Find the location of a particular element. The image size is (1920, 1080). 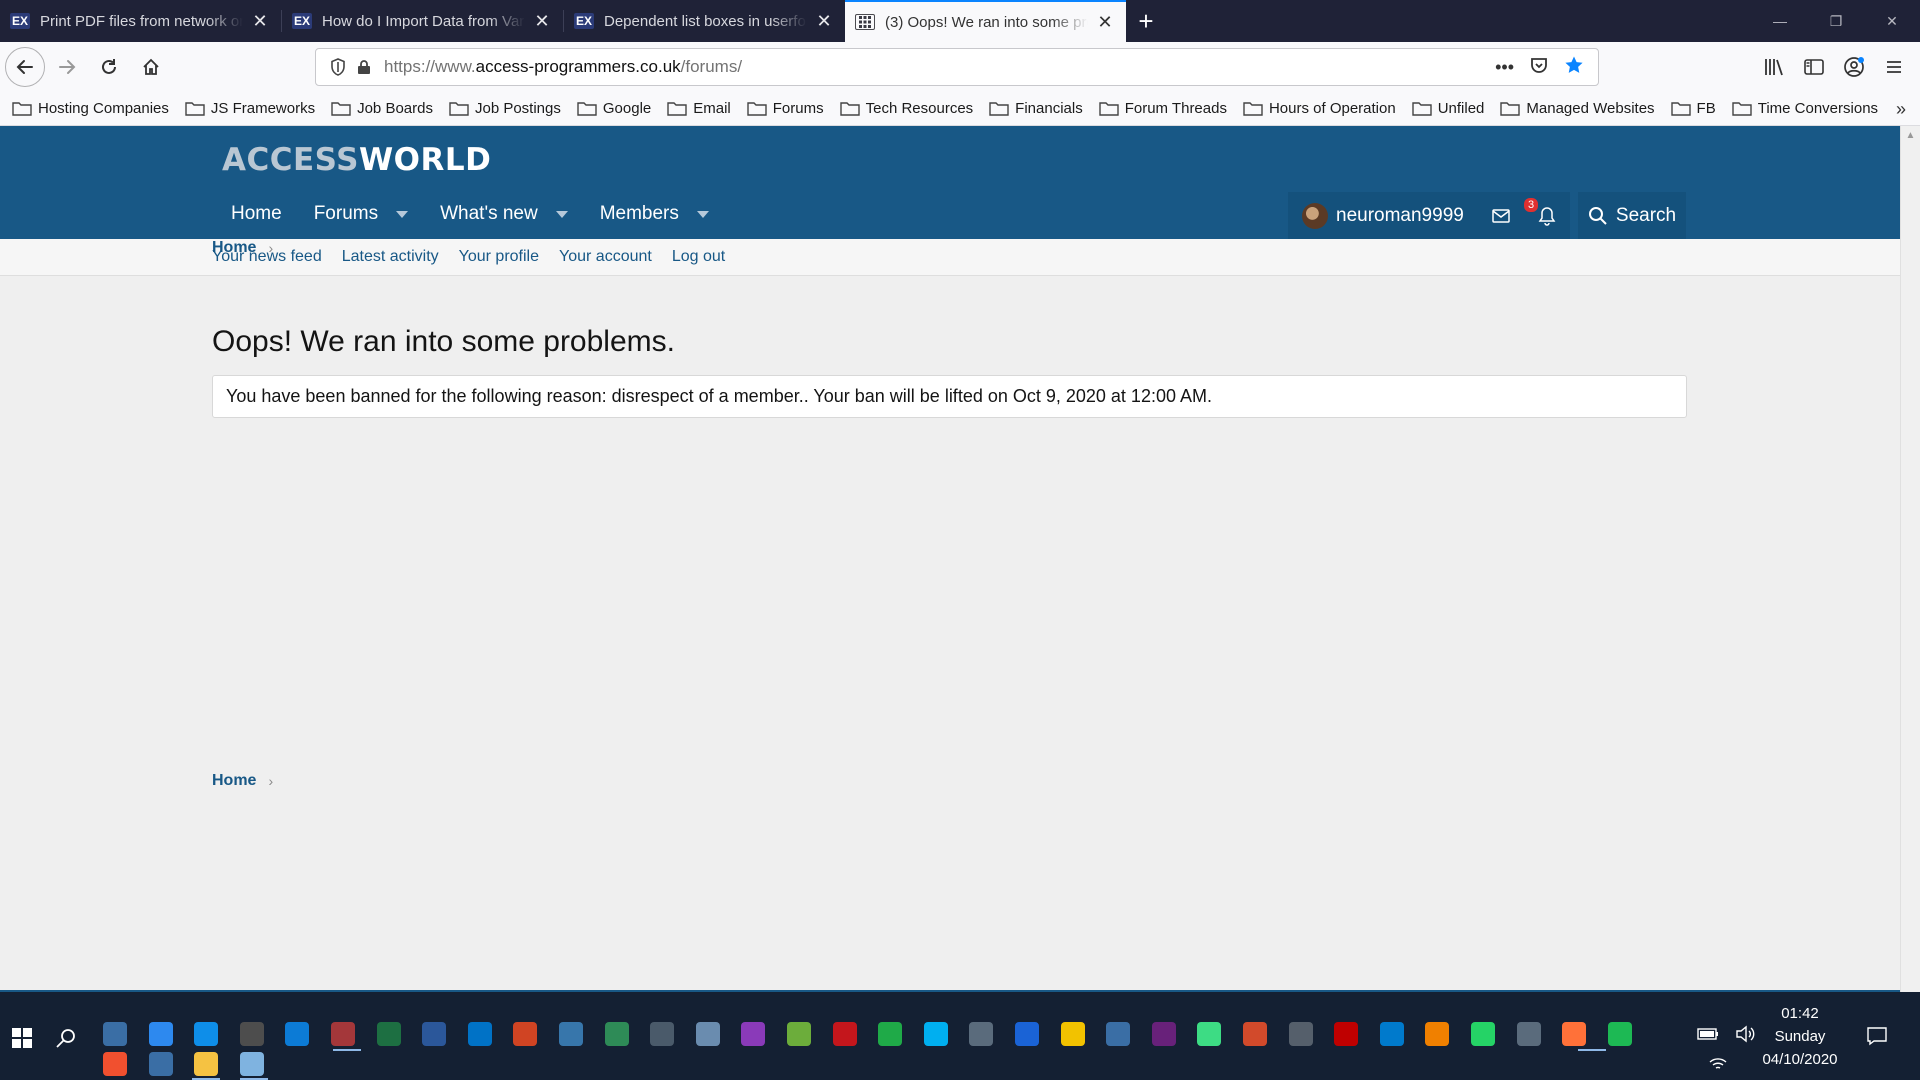

nav-whats-new: What's new is located at coordinates (504, 214).